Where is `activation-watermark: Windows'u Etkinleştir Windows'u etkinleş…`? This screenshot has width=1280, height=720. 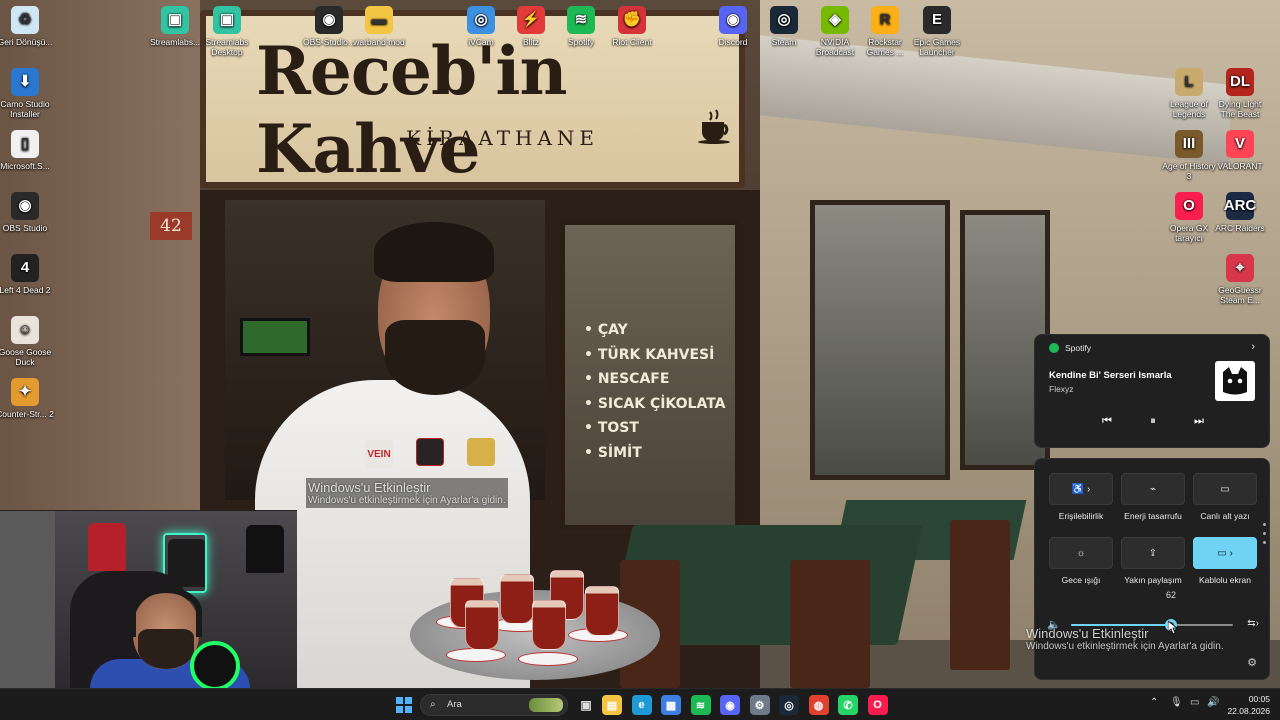
activation-watermark: Windows'u Etkinleştir Windows'u etkinleş… is located at coordinates (407, 493).